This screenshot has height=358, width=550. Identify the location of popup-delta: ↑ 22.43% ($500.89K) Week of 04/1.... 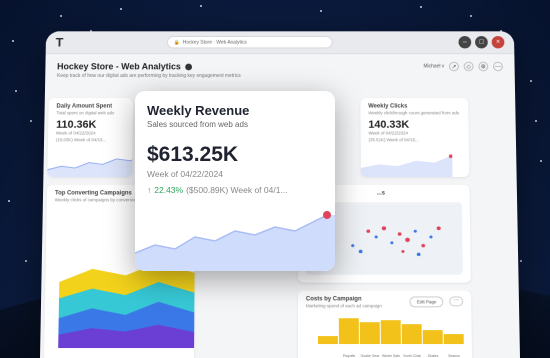
(235, 190).